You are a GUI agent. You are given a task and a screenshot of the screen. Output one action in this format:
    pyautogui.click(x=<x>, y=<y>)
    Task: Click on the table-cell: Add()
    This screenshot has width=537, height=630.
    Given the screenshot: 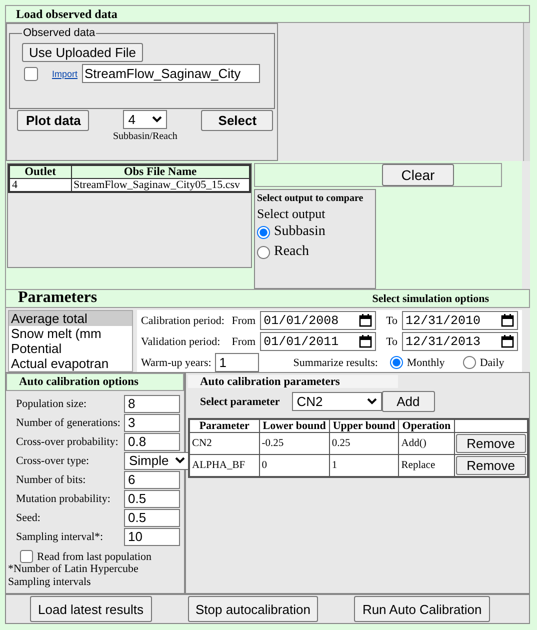 What is the action you would take?
    pyautogui.click(x=426, y=443)
    